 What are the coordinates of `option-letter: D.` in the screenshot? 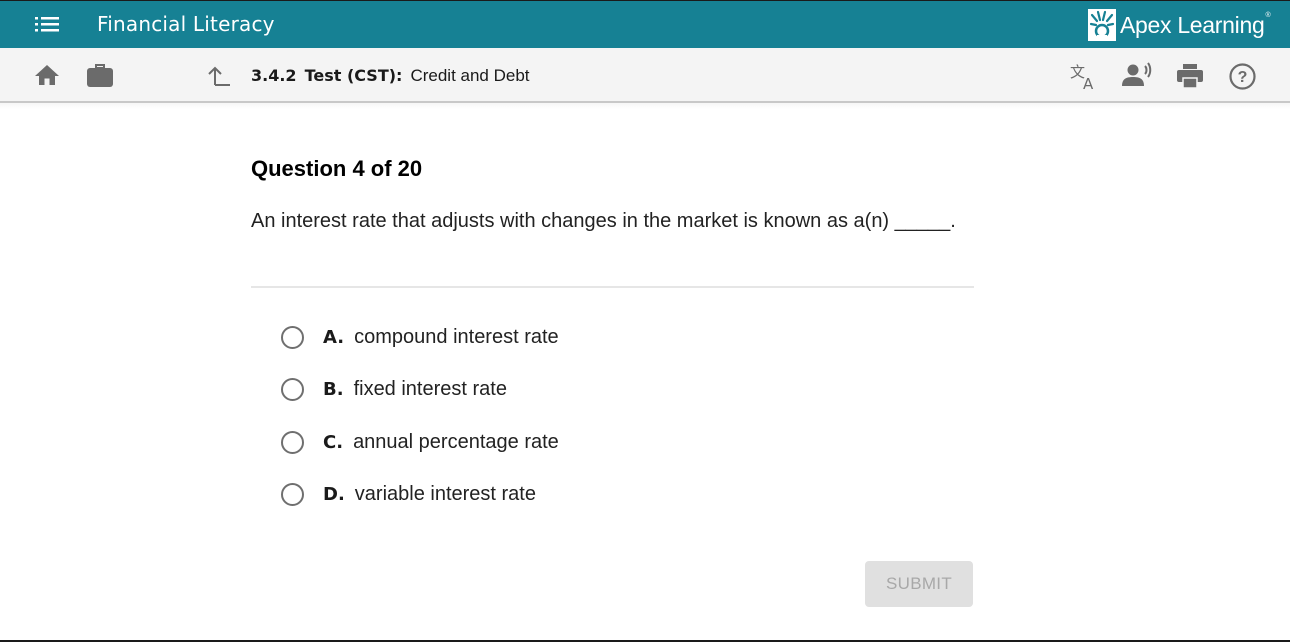 It's located at (334, 494).